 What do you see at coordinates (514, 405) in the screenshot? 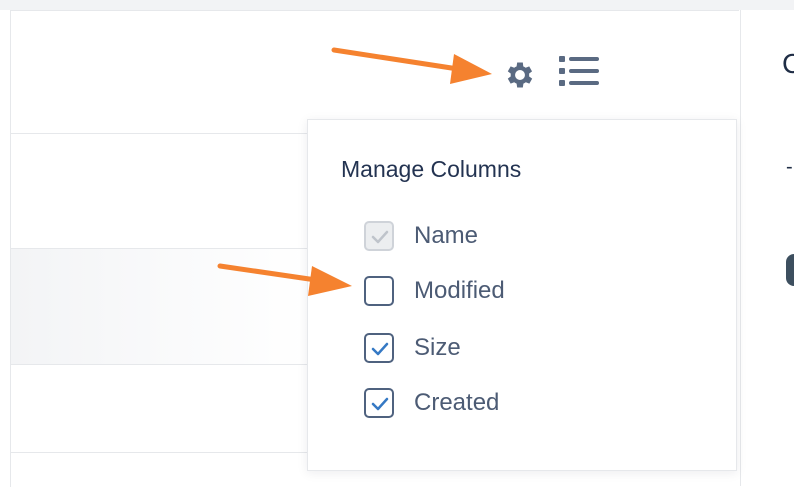
I see `column-option-created: Created` at bounding box center [514, 405].